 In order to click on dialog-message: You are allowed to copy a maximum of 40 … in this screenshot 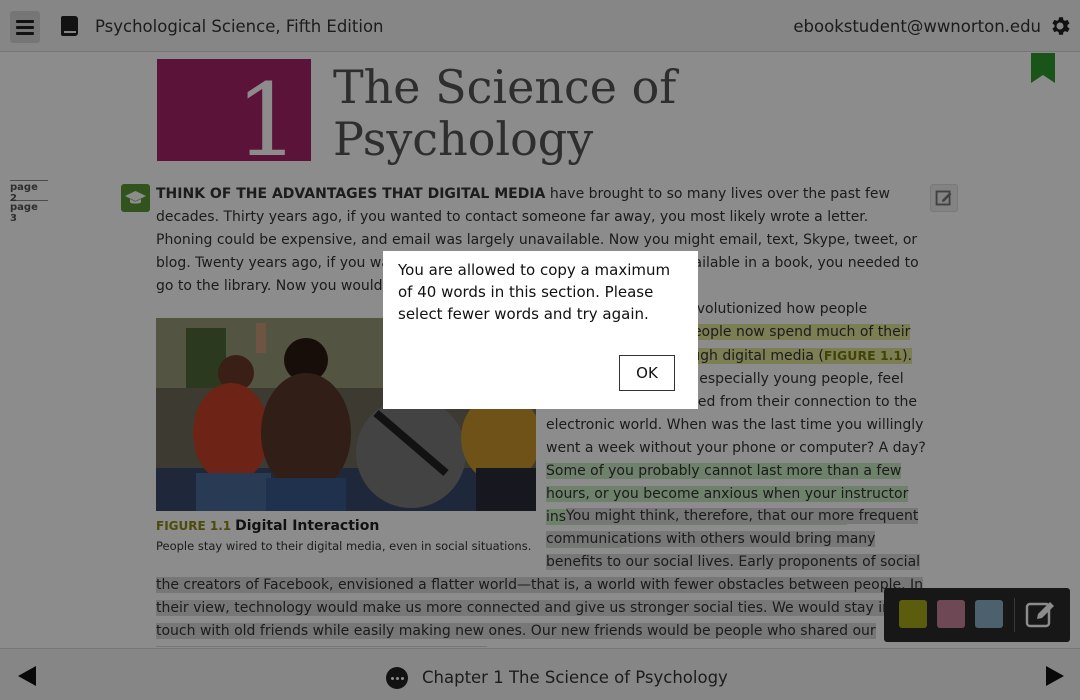, I will do `click(534, 292)`.